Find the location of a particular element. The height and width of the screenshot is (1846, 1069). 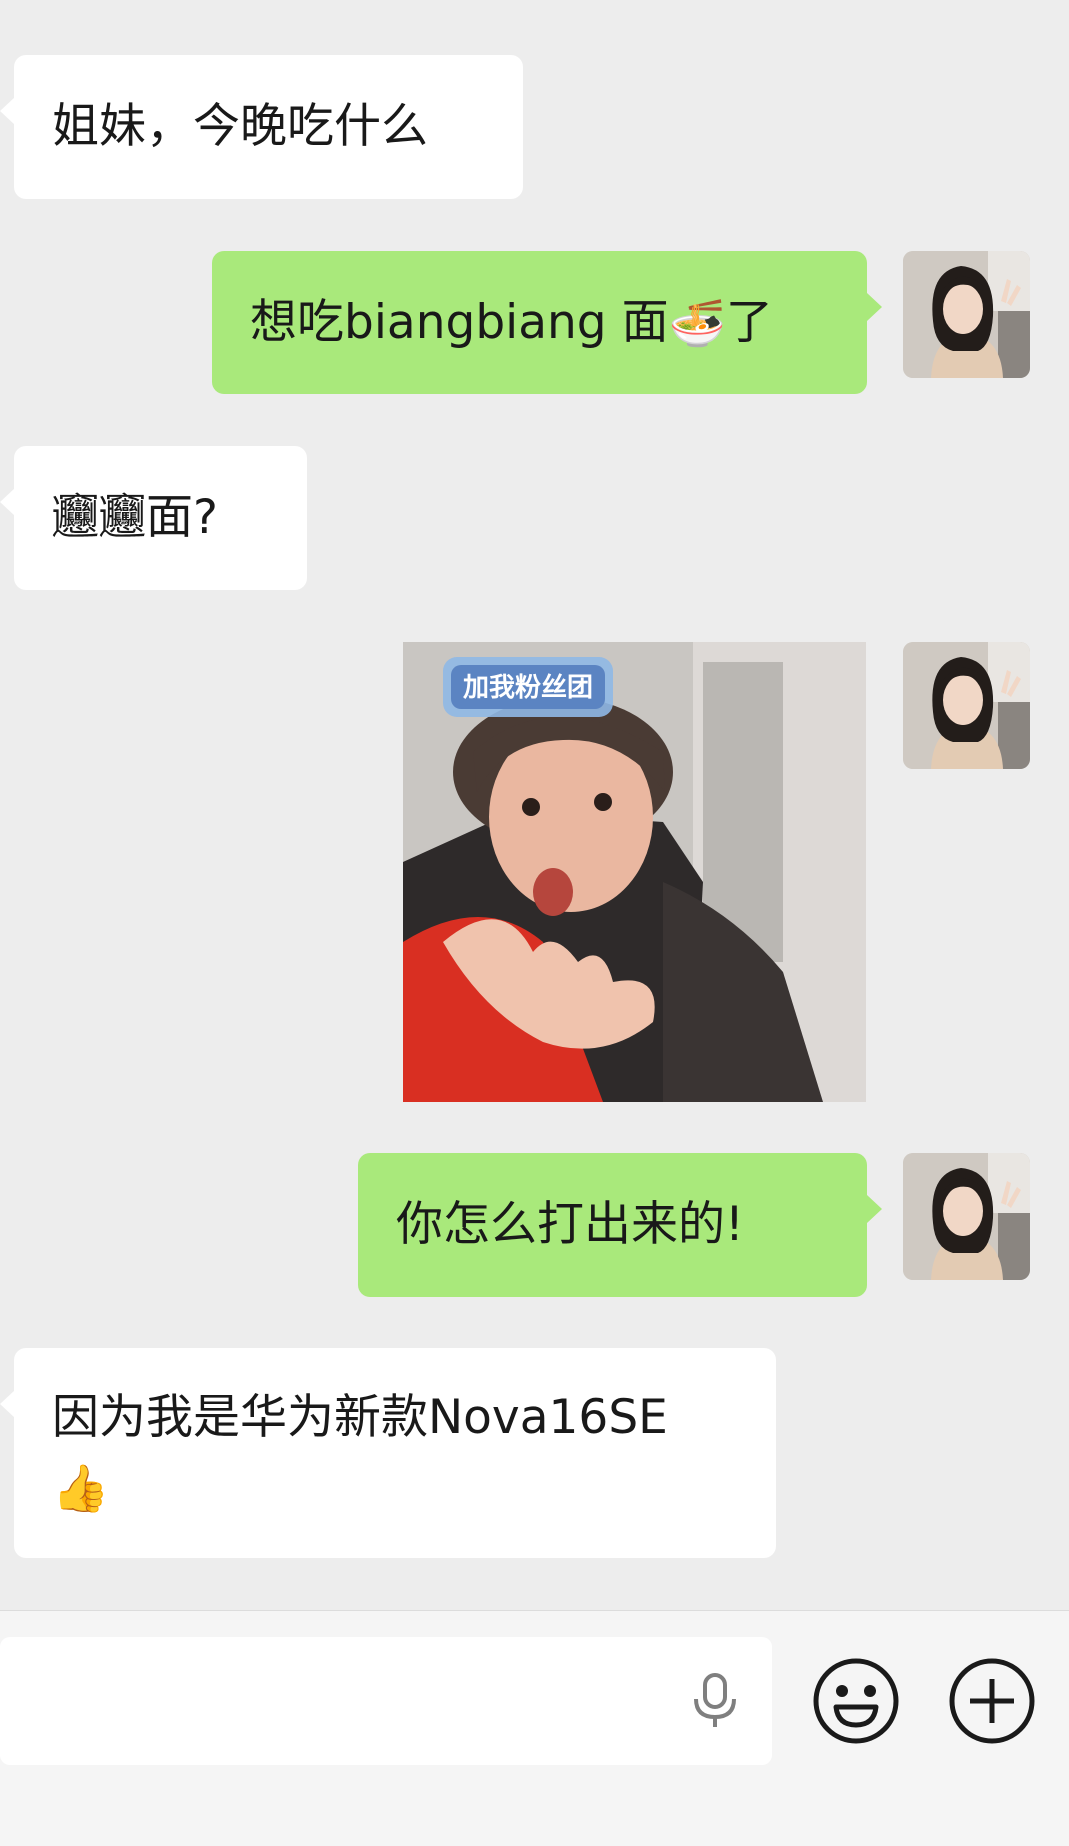

message-text-suffix: 了 is located at coordinates (749, 322).